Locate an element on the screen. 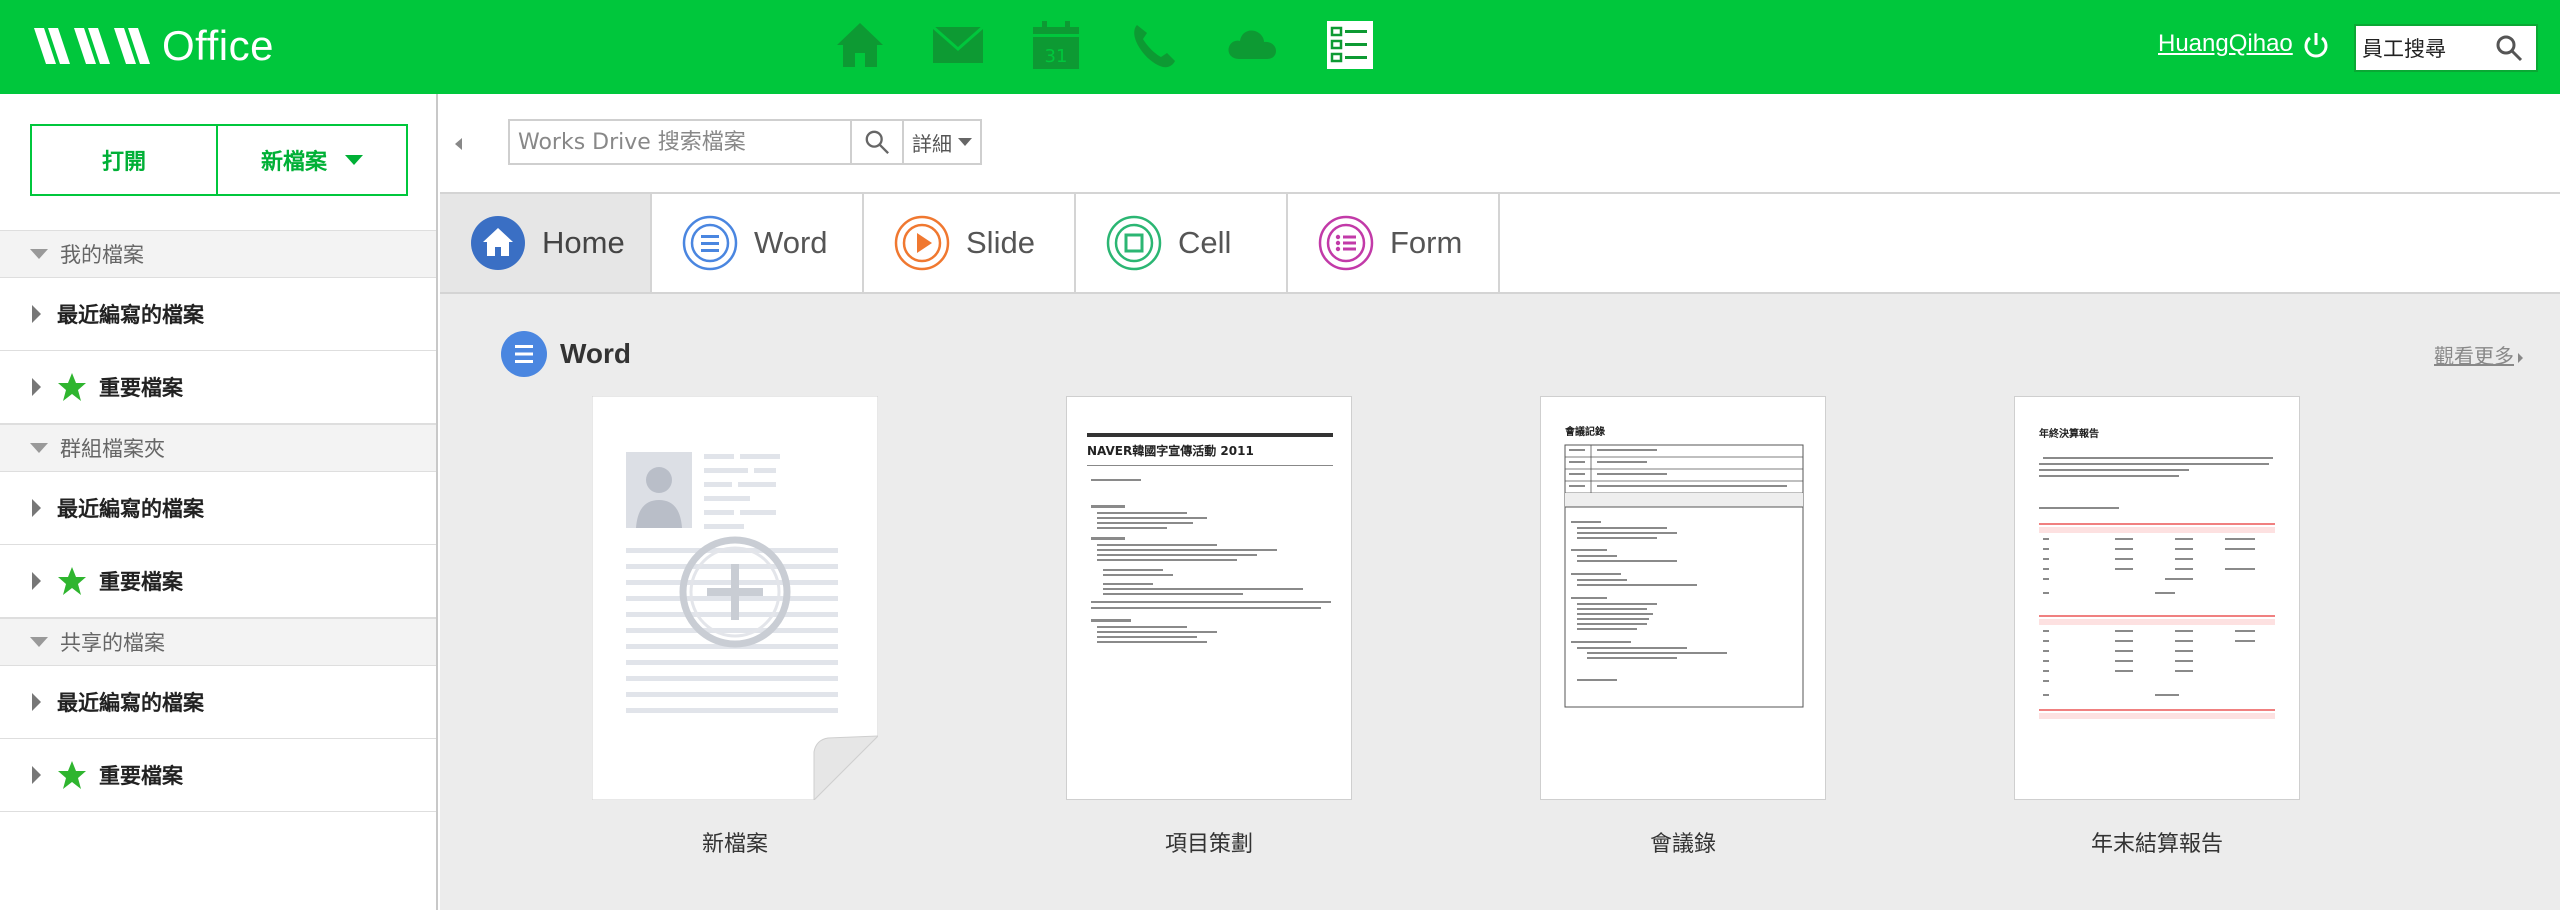 Image resolution: width=2560 pixels, height=910 pixels. minutes-document-thumbnail: 會議記錄 is located at coordinates (1683, 598).